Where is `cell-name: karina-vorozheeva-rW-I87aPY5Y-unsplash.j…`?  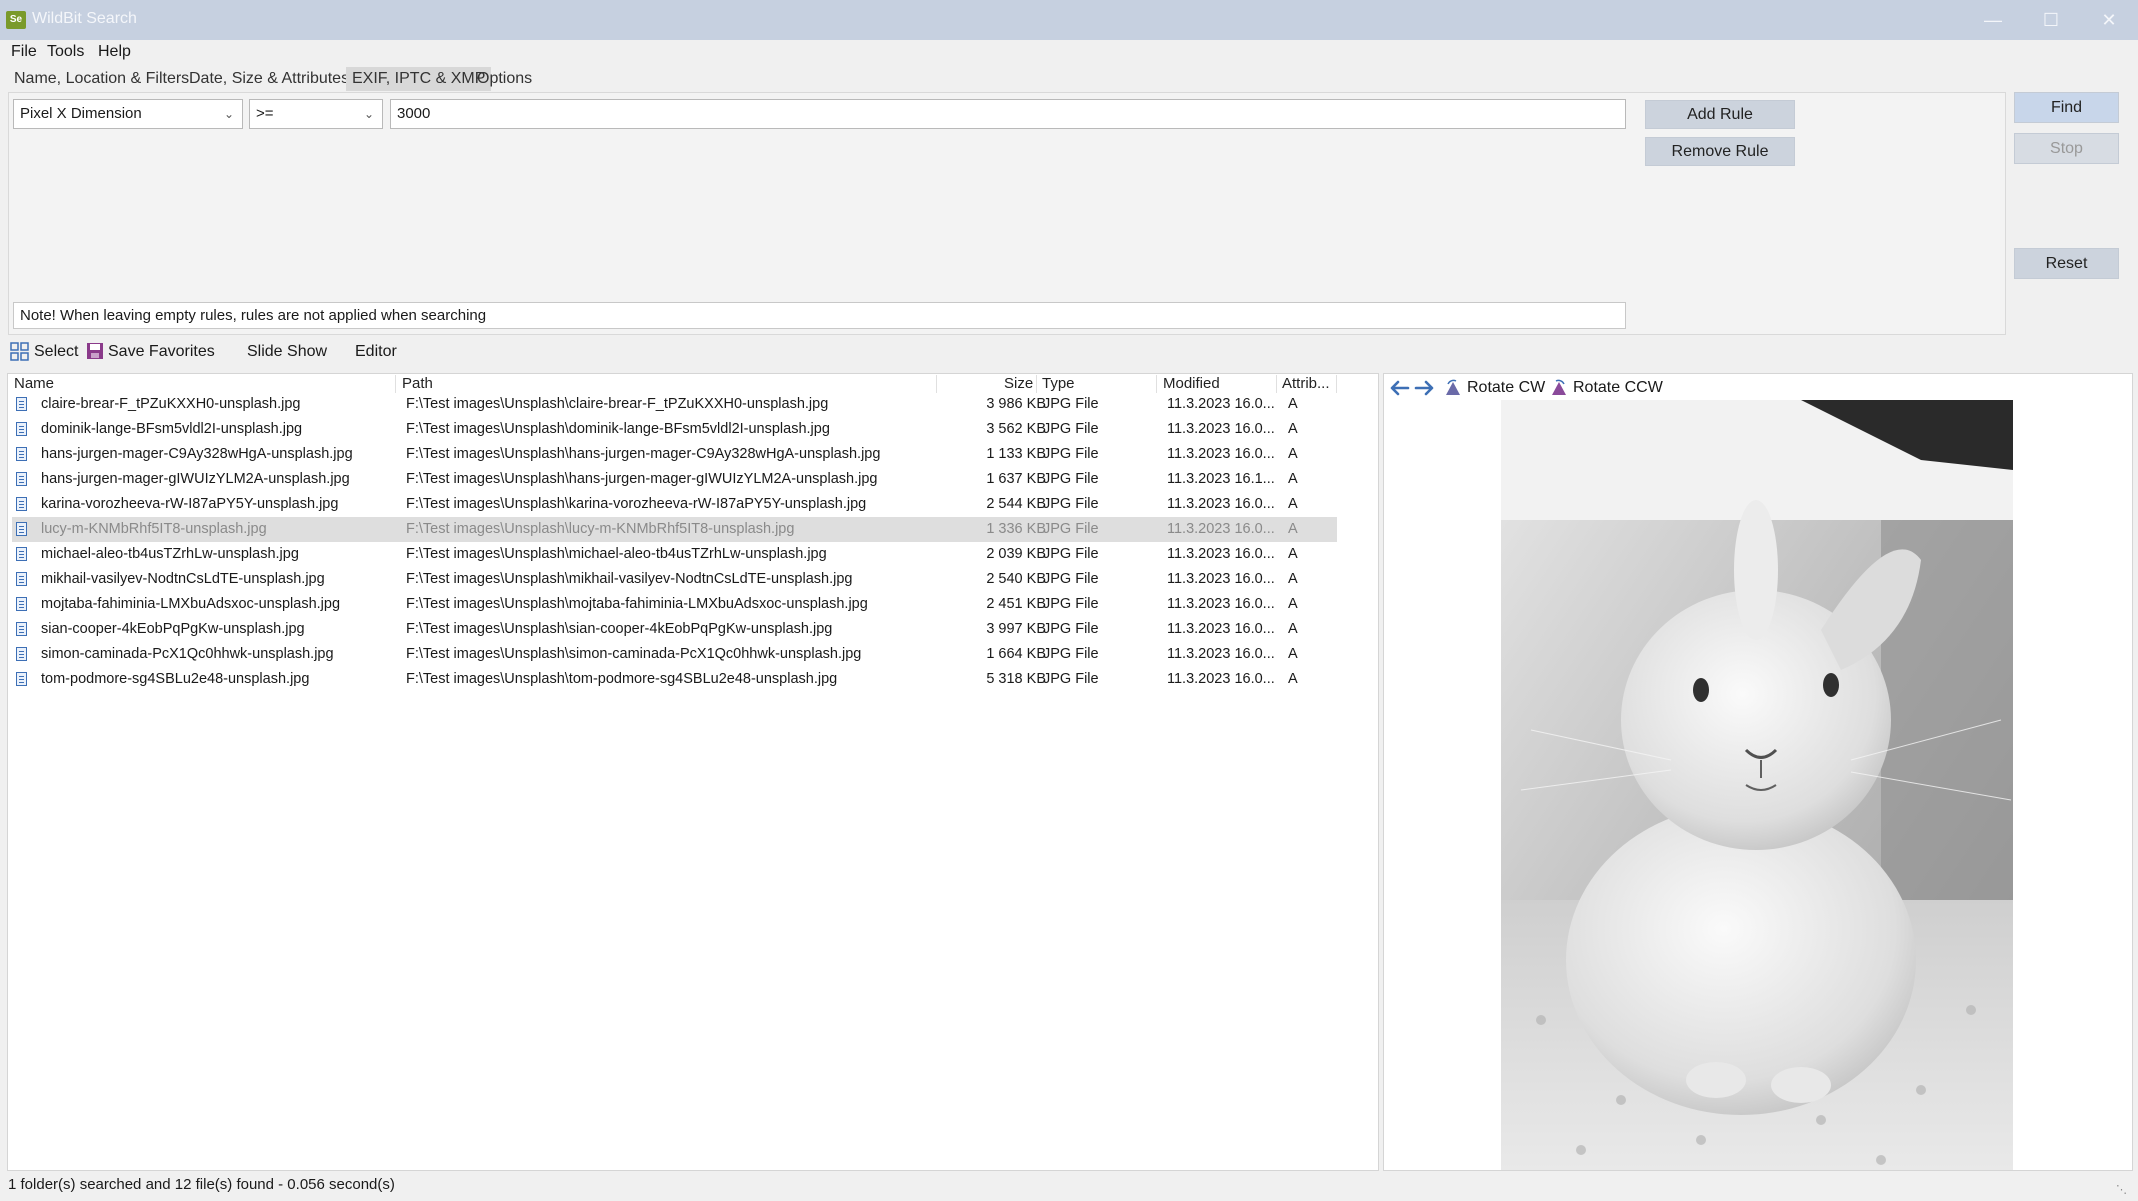 cell-name: karina-vorozheeva-rW-I87aPY5Y-unsplash.j… is located at coordinates (190, 504).